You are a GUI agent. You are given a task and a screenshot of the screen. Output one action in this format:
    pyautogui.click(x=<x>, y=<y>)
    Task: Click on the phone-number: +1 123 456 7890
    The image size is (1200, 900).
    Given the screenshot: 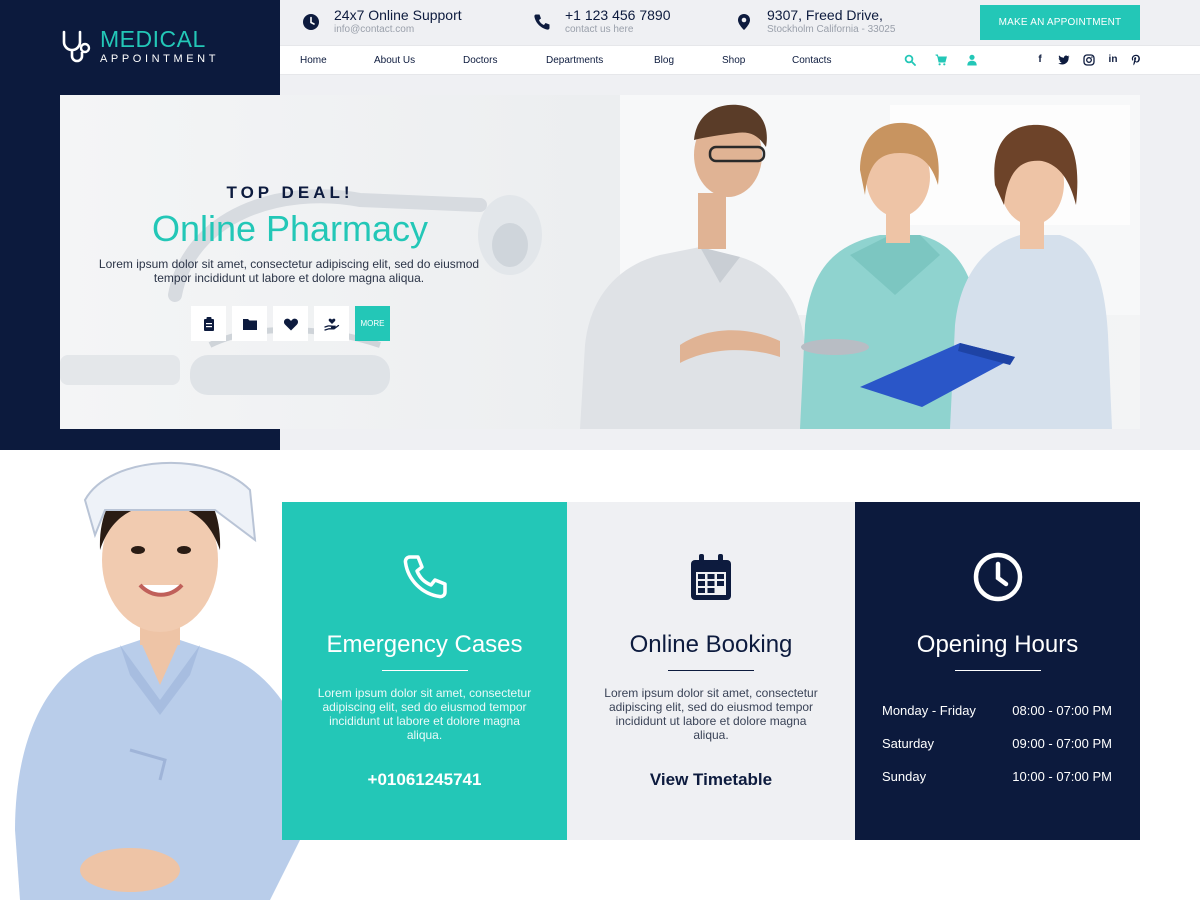 What is the action you would take?
    pyautogui.click(x=618, y=15)
    